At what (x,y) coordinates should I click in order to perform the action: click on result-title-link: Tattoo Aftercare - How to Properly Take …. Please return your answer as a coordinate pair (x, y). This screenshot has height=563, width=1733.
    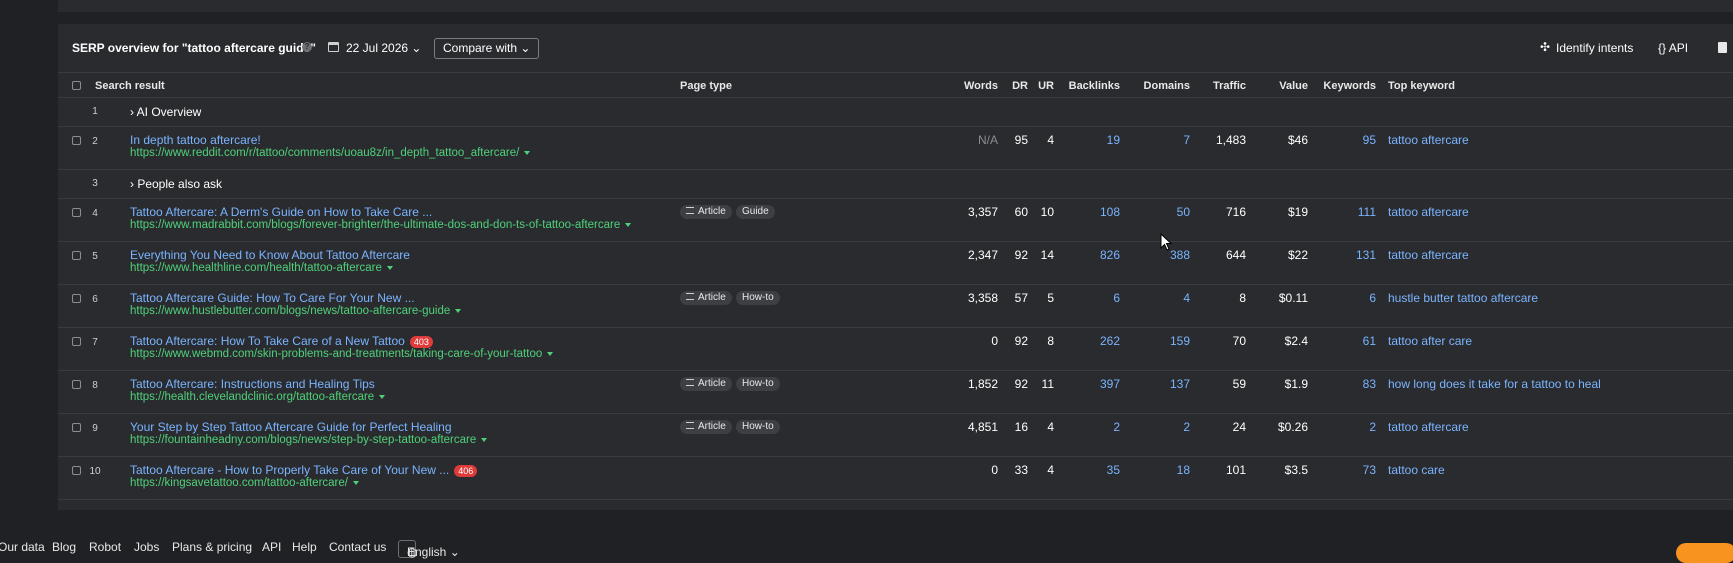
    Looking at the image, I should click on (289, 470).